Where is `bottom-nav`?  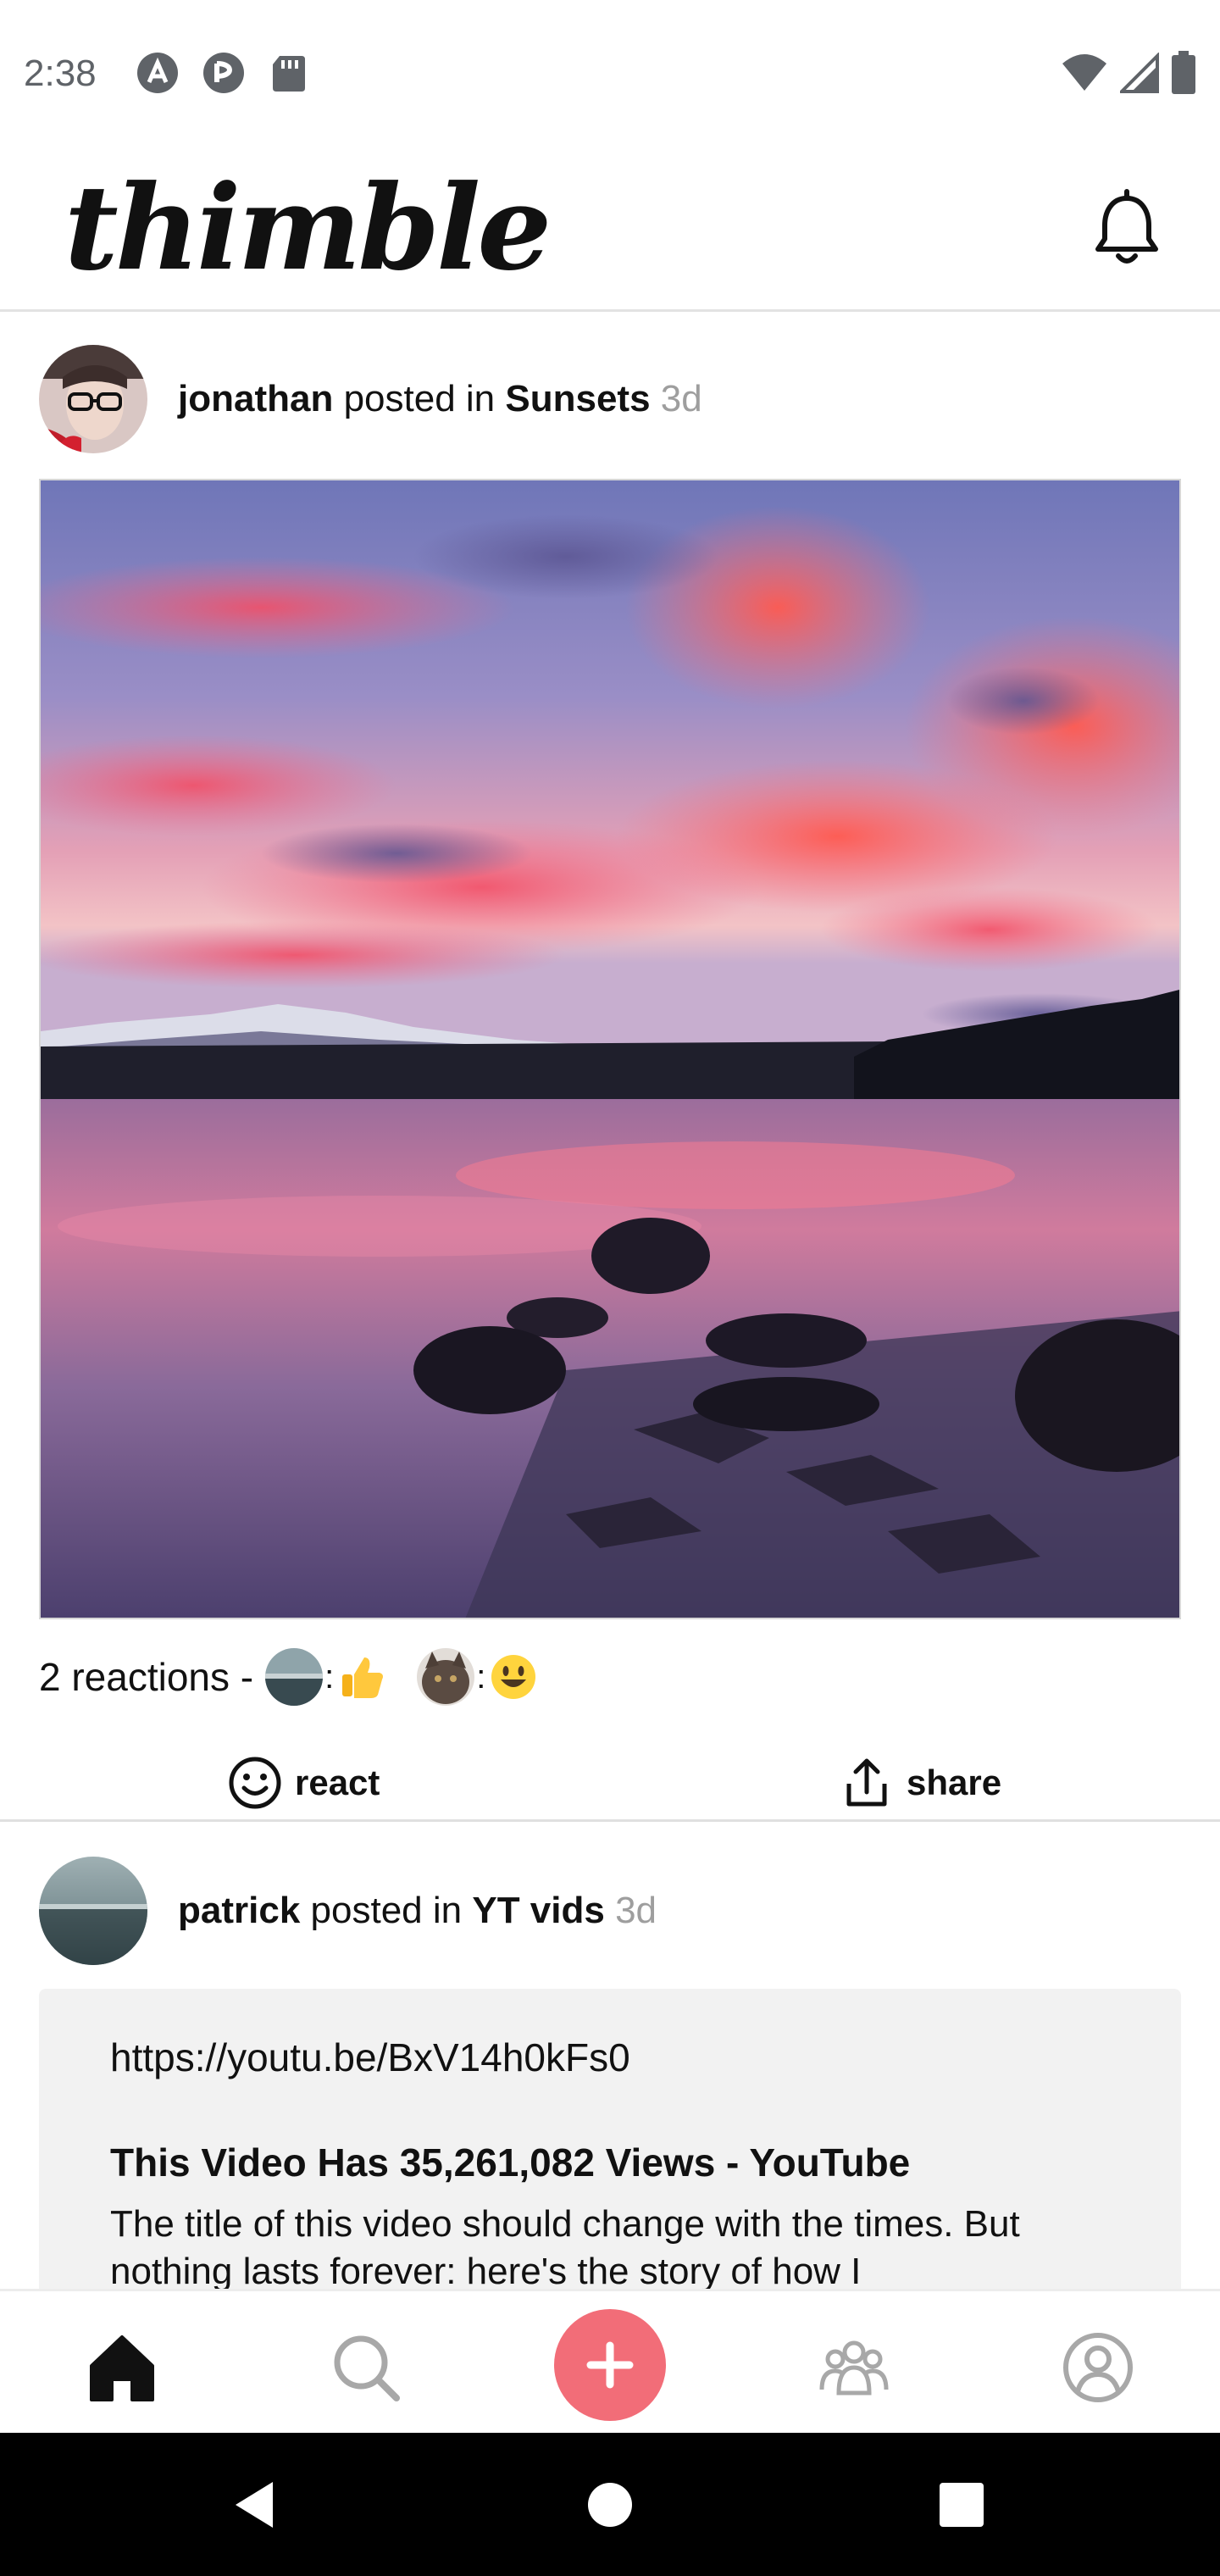 bottom-nav is located at coordinates (610, 2361).